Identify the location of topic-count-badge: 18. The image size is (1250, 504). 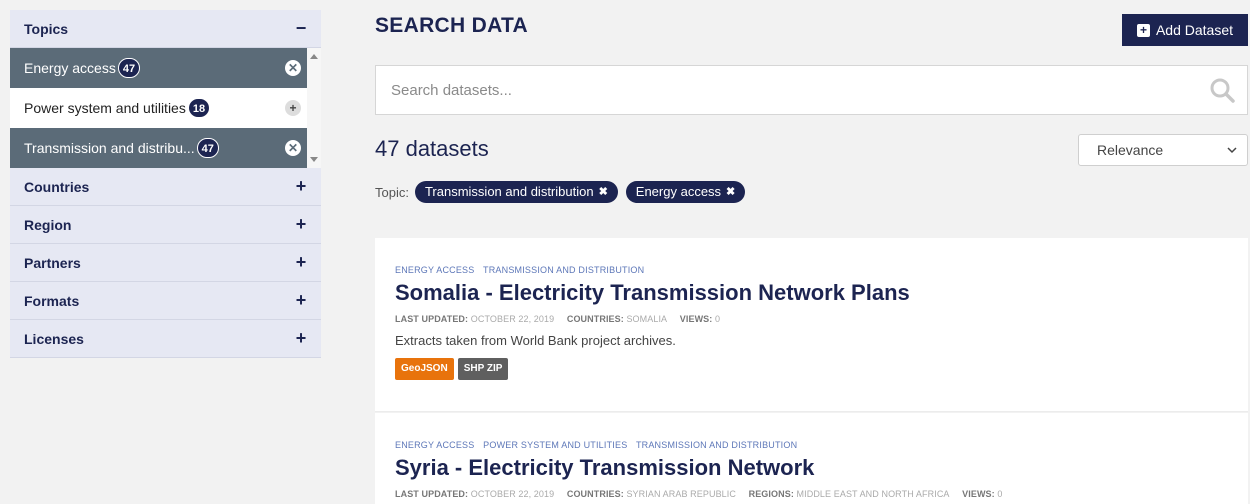
(199, 108).